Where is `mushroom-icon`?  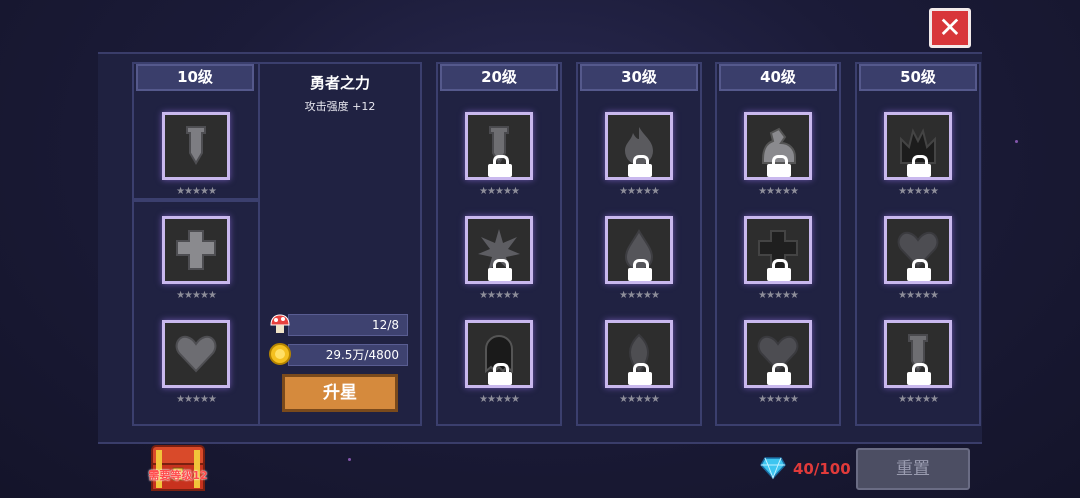 mushroom-icon is located at coordinates (280, 323).